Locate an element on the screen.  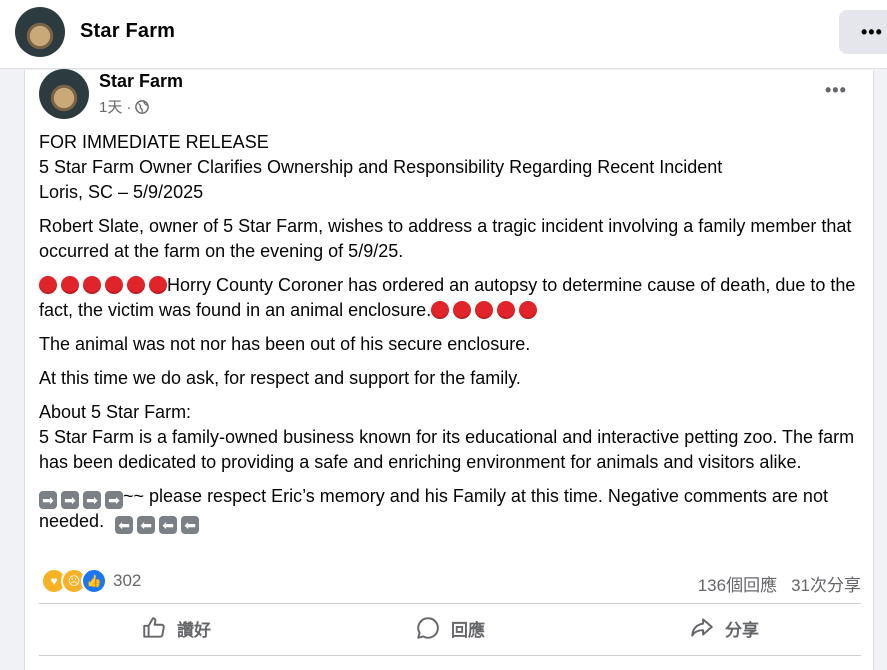
post-more-button: ••• is located at coordinates (836, 90).